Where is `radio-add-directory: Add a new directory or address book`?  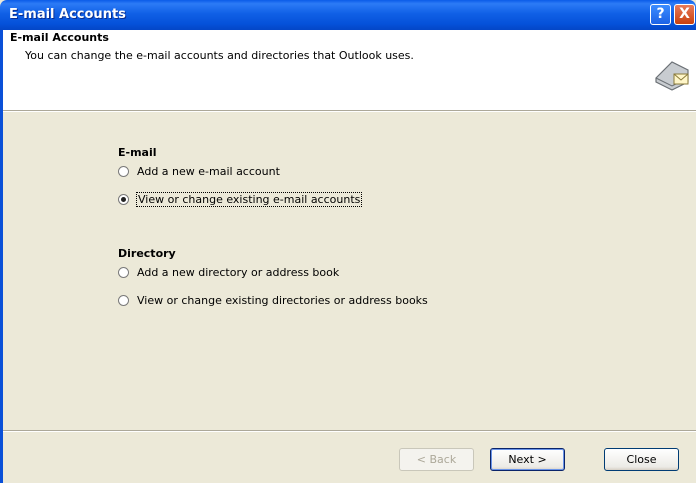
radio-add-directory: Add a new directory or address book is located at coordinates (228, 272).